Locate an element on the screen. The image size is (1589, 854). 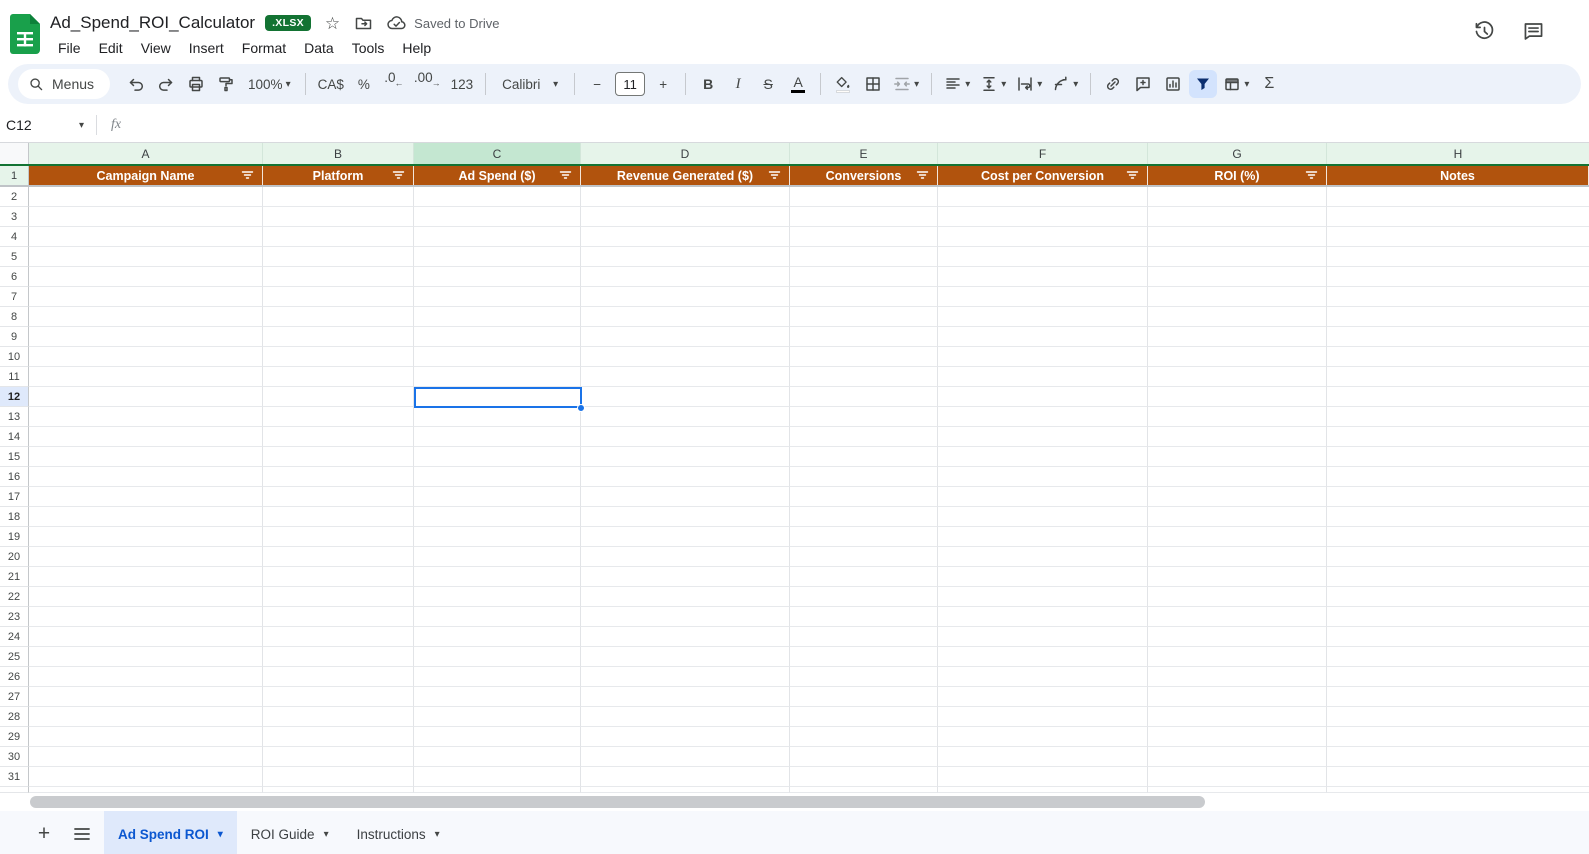
row-header: 10 is located at coordinates (14, 357).